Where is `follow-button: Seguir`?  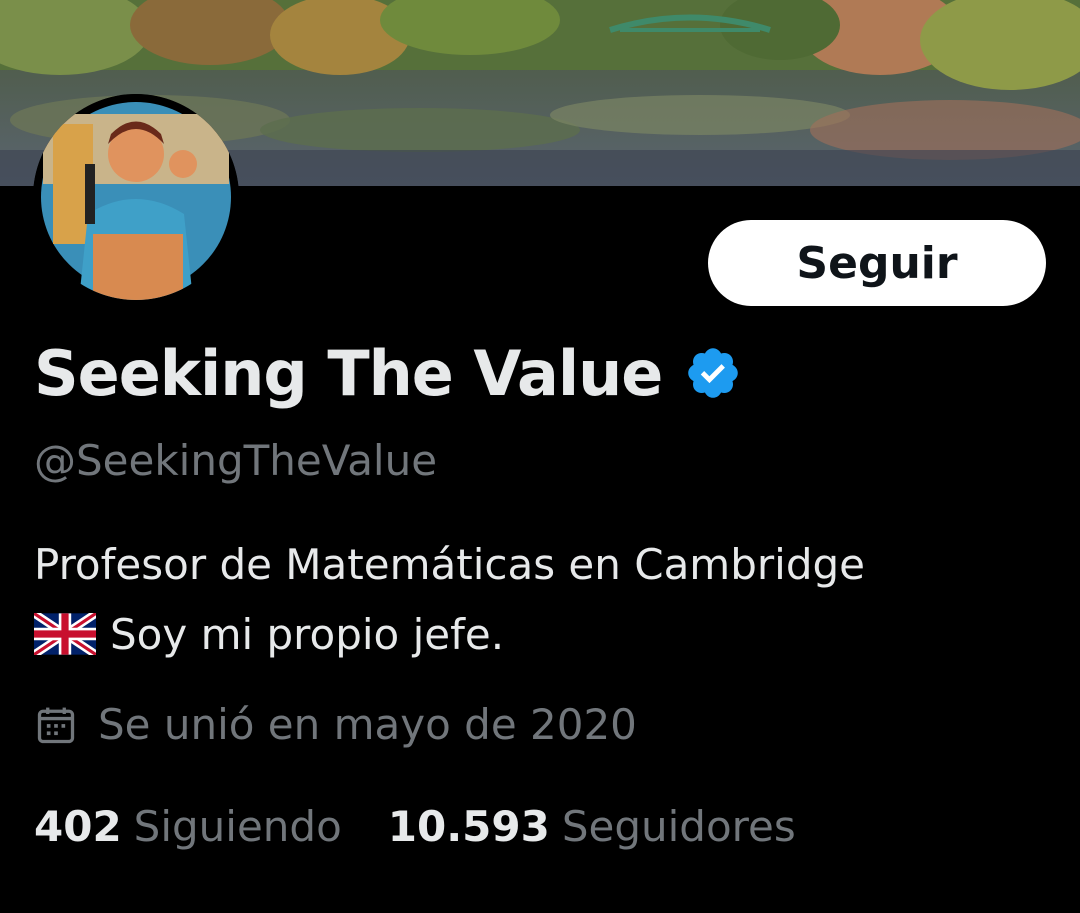 follow-button: Seguir is located at coordinates (877, 263).